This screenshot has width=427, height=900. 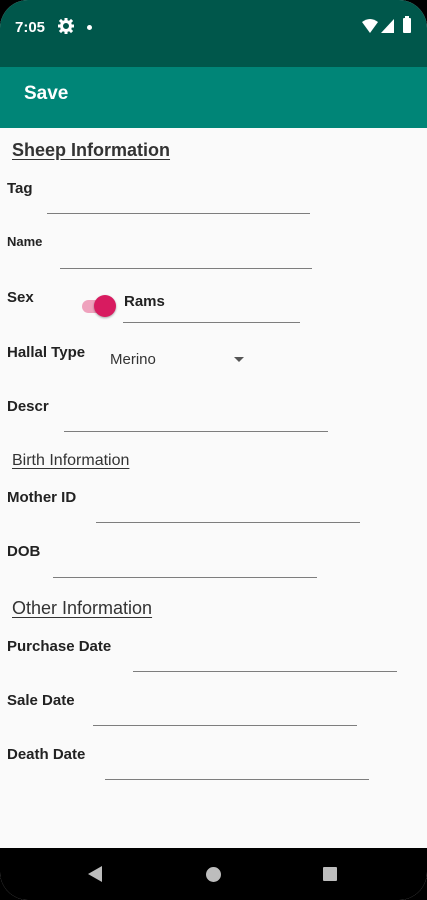 I want to click on save-button: Save, so click(x=46, y=94).